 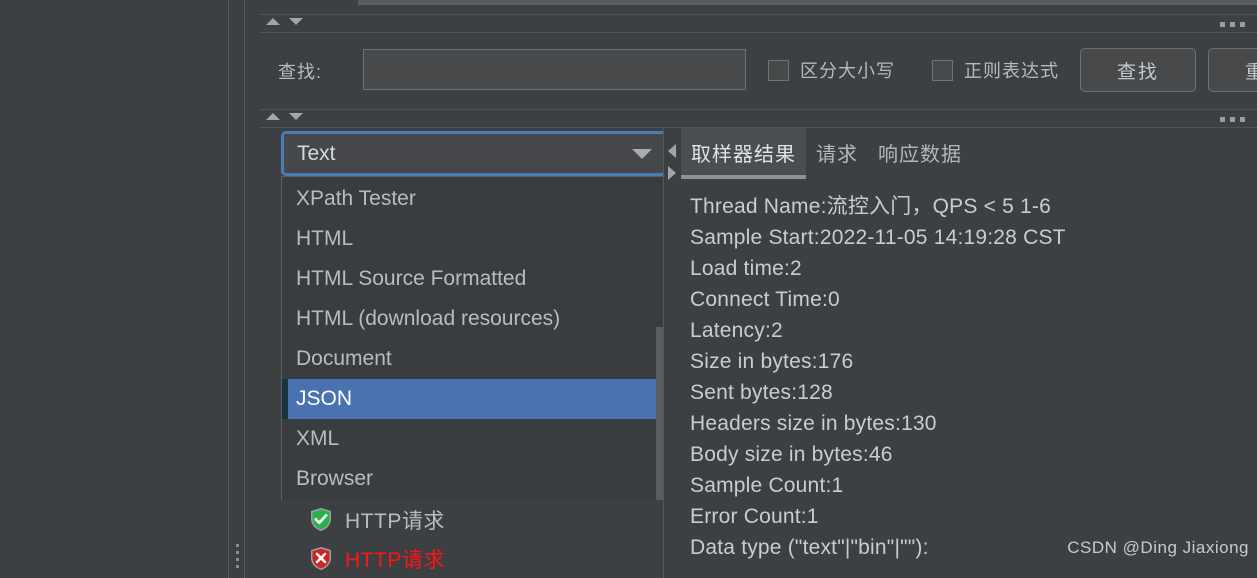 What do you see at coordinates (743, 153) in the screenshot?
I see `tab-sampler-result: 取样器结果` at bounding box center [743, 153].